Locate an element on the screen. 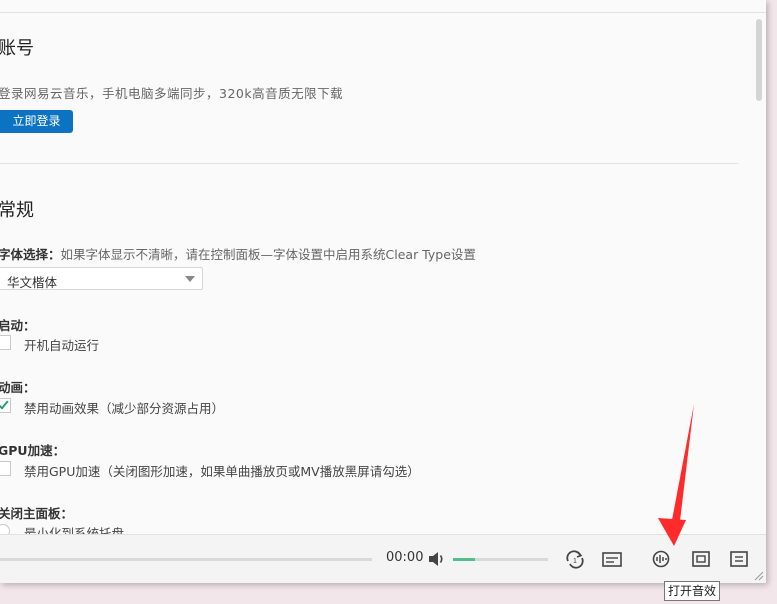  account-subtitle: 登录网易云音乐，手机电脑多端同步，320k高音质无限下载 is located at coordinates (172, 93).